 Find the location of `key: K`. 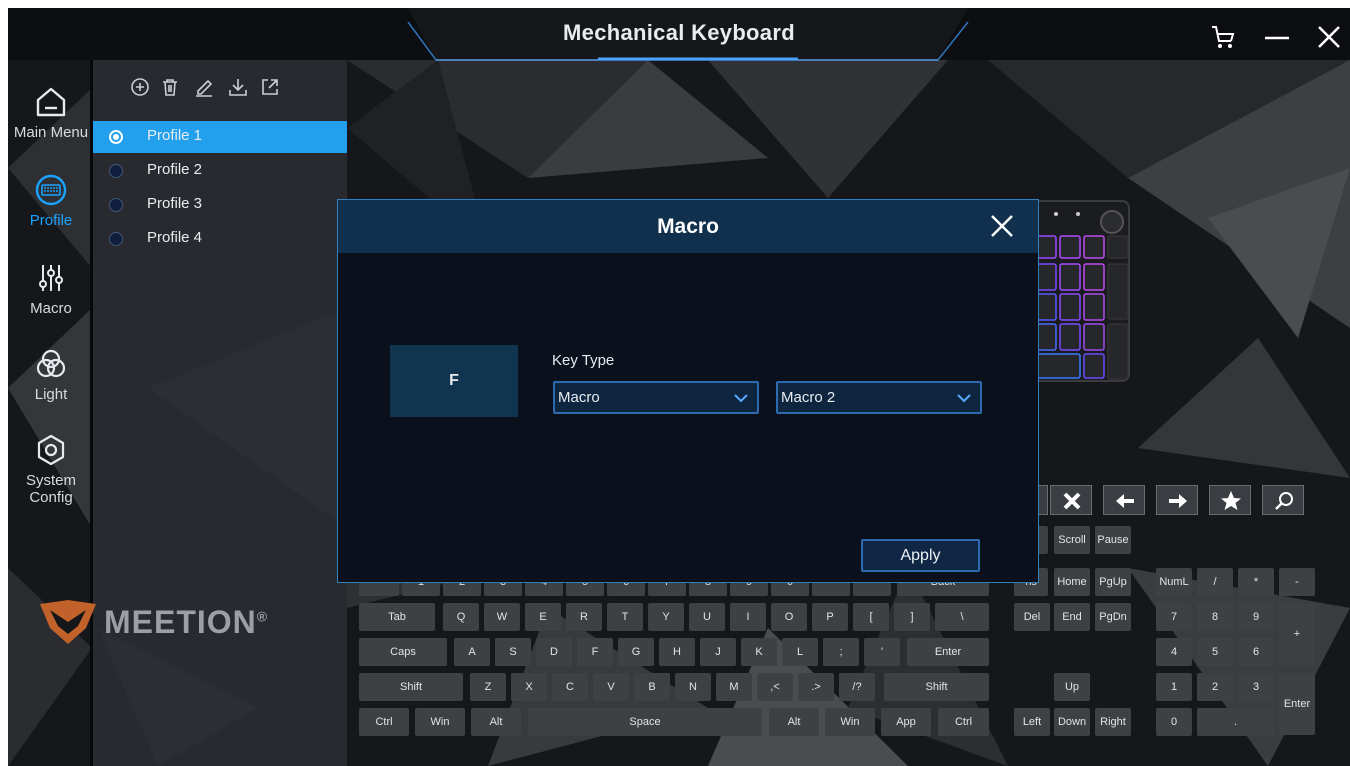

key: K is located at coordinates (759, 652).